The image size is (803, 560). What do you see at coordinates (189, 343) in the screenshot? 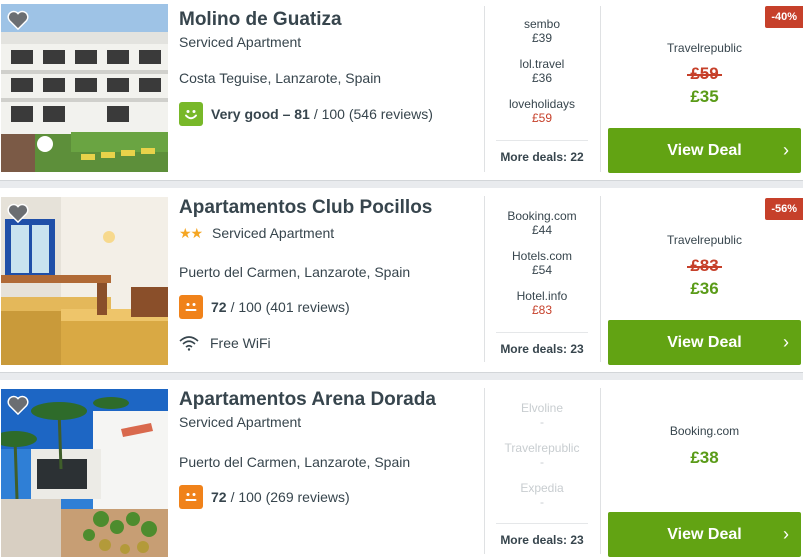
I see `wifi-icon` at bounding box center [189, 343].